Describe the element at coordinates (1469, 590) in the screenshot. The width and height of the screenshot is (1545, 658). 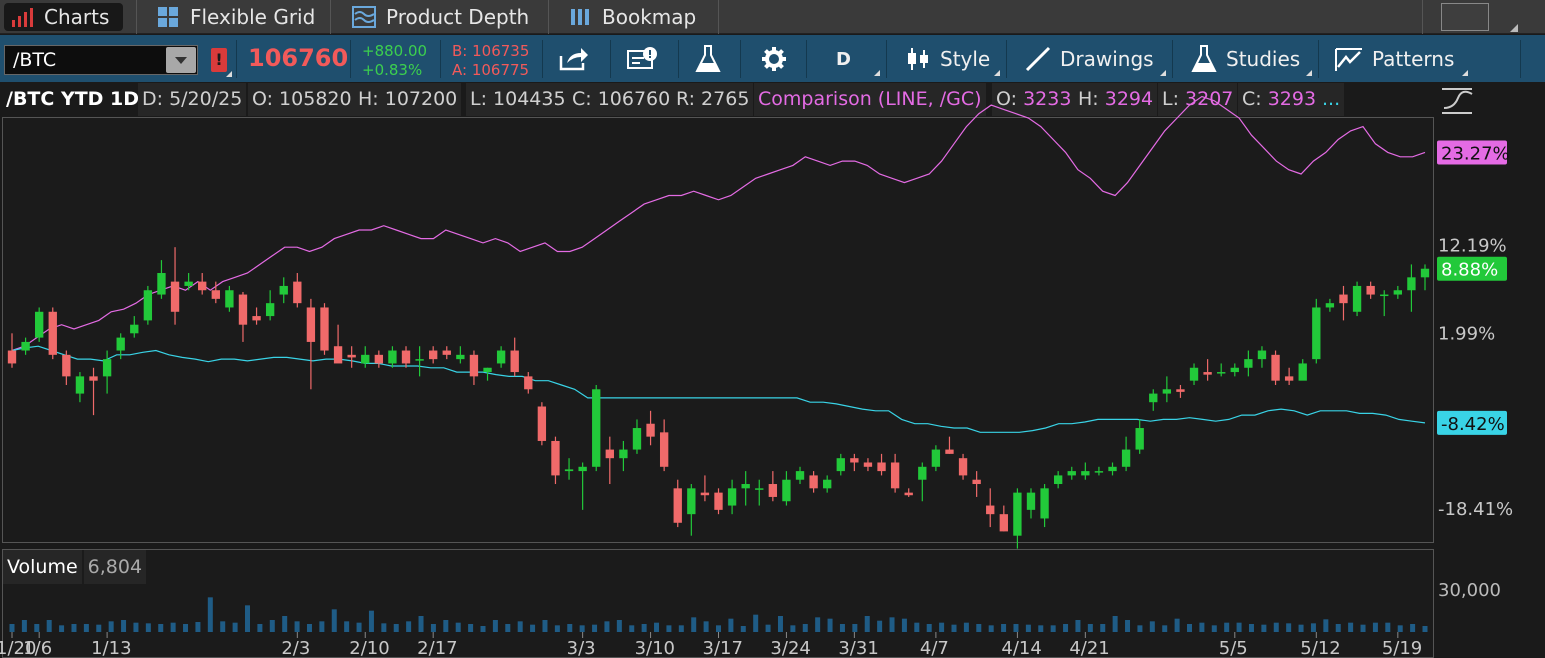
I see `volume-axis-label: 30,000` at that location.